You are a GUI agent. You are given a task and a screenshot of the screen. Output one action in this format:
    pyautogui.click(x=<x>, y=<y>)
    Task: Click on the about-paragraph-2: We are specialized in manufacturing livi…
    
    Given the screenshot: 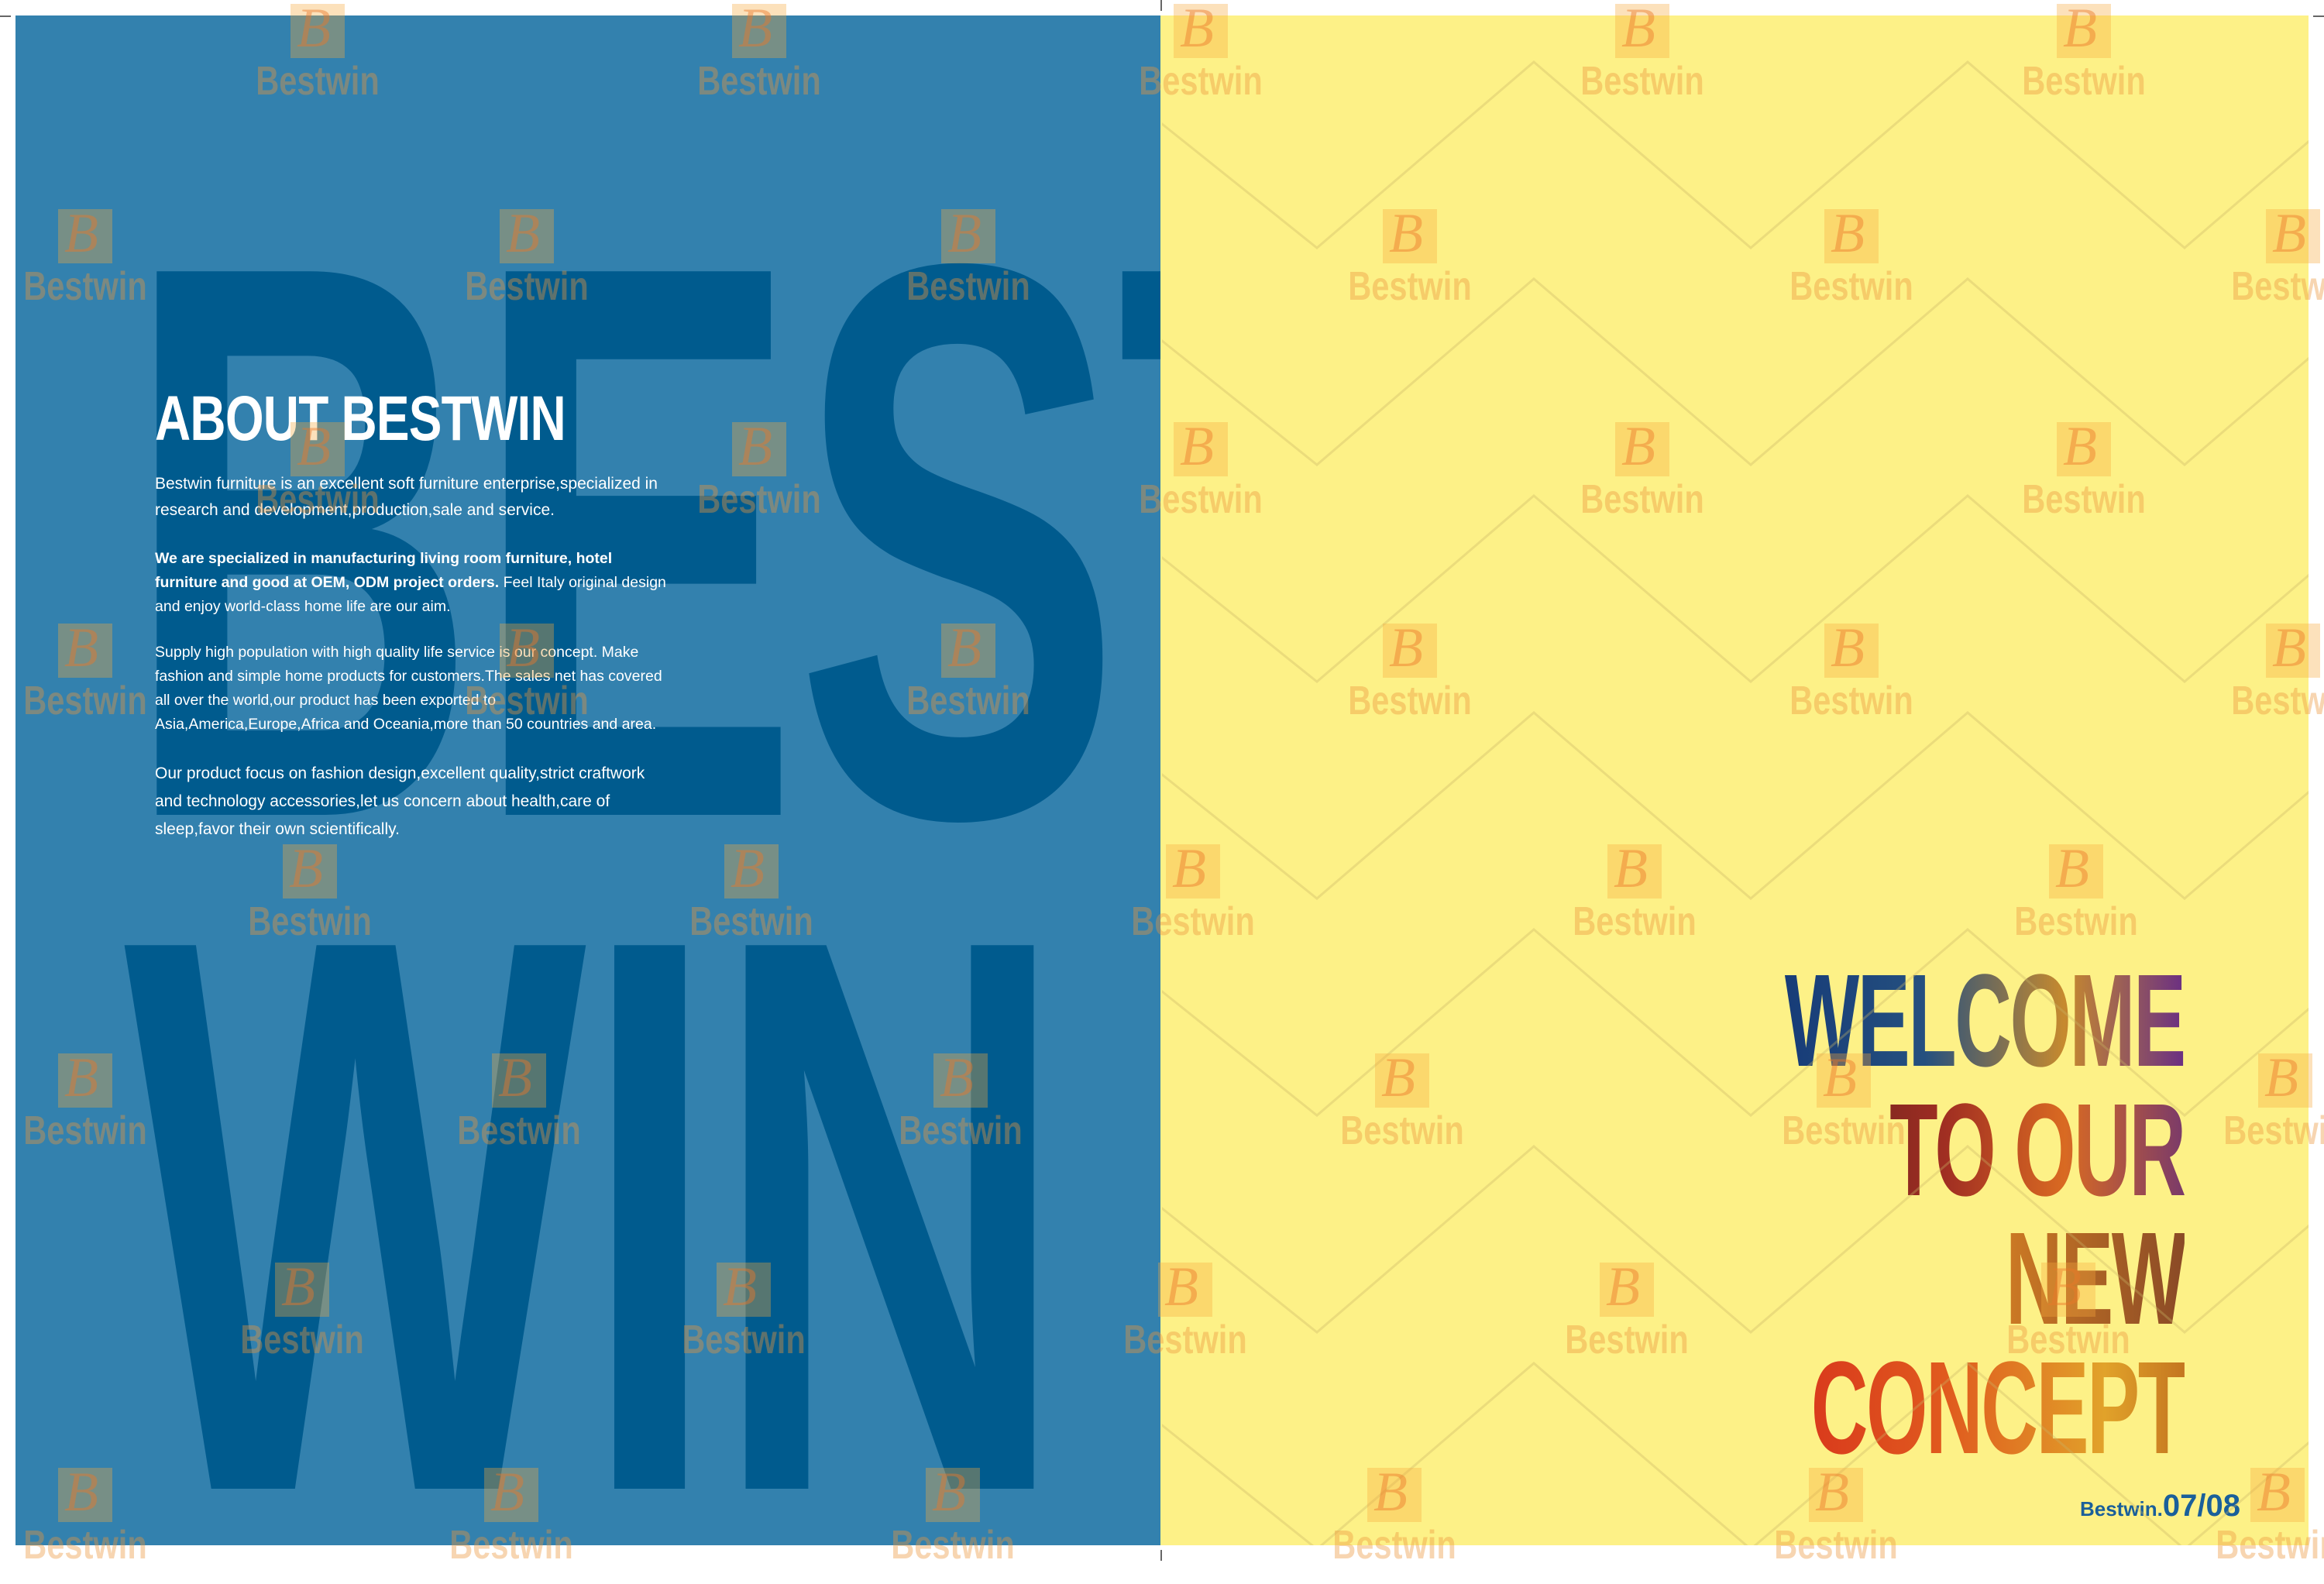 What is the action you would take?
    pyautogui.click(x=410, y=583)
    